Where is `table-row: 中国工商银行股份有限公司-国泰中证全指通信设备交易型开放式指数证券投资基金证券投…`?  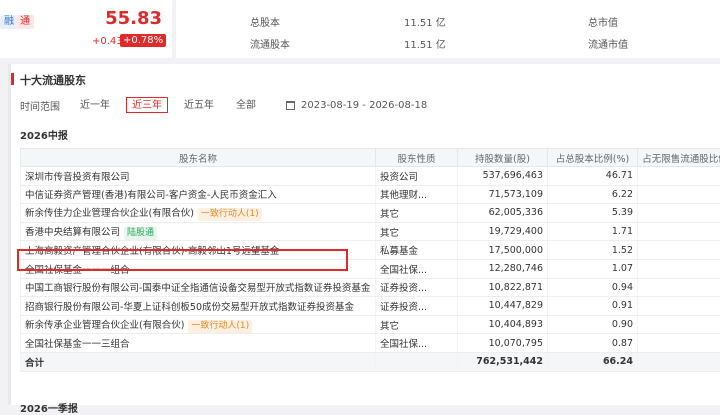 table-row: 中国工商银行股份有限公司-国泰中证全指通信设备交易型开放式指数证券投资基金证券投… is located at coordinates (370, 287).